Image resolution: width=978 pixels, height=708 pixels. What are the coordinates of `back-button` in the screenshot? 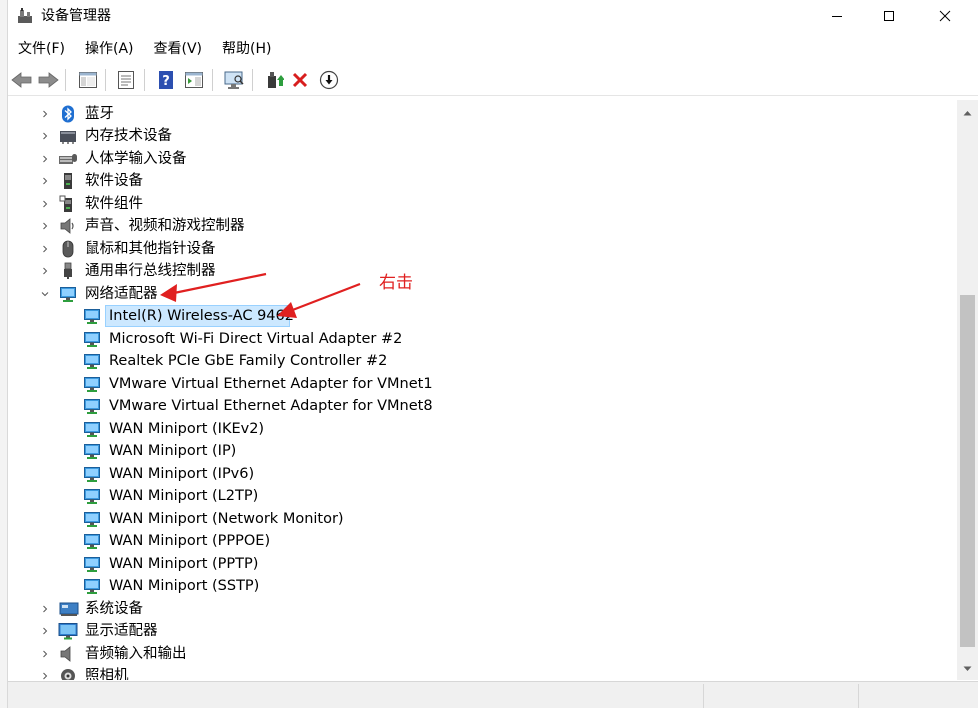 It's located at (22, 80).